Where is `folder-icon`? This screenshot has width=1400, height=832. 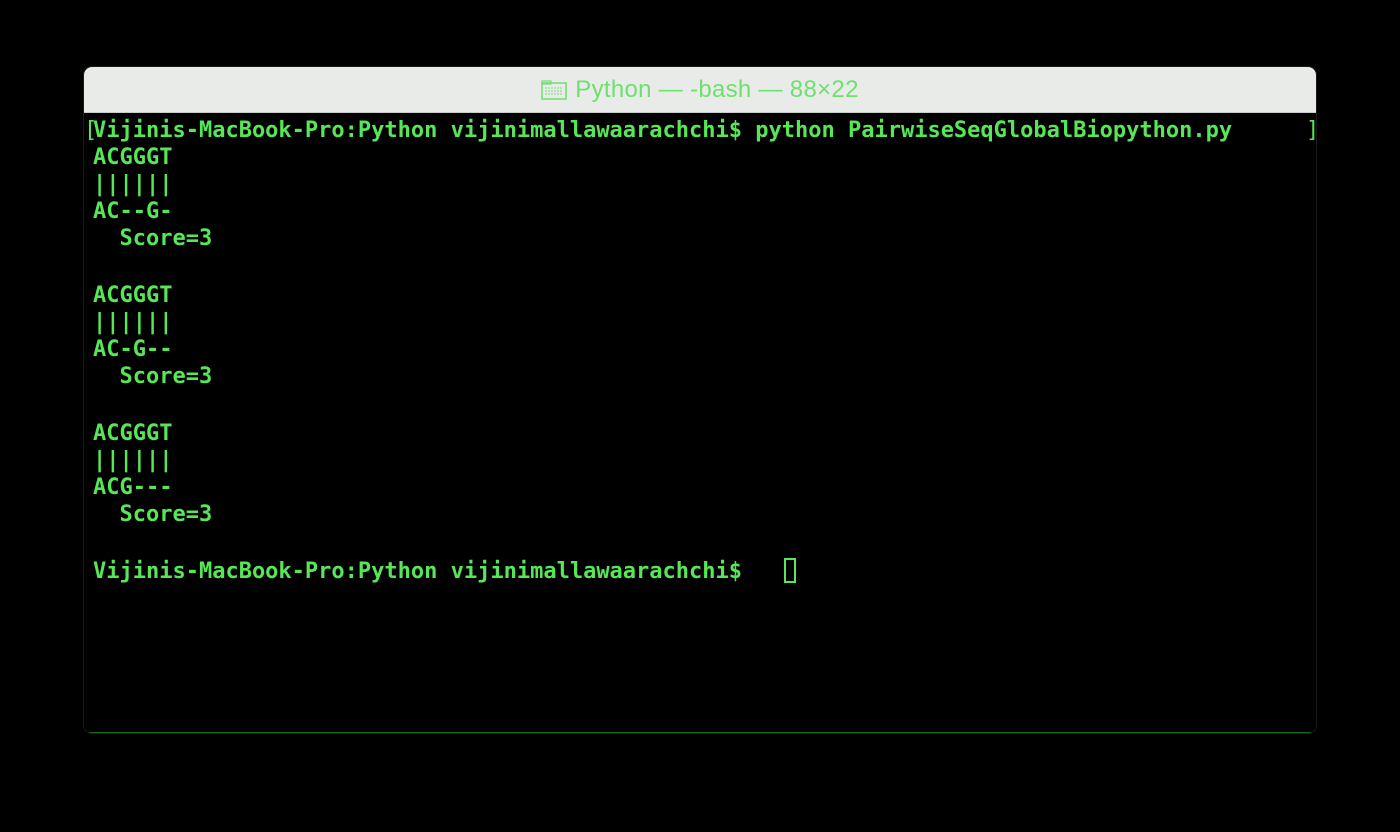 folder-icon is located at coordinates (554, 89).